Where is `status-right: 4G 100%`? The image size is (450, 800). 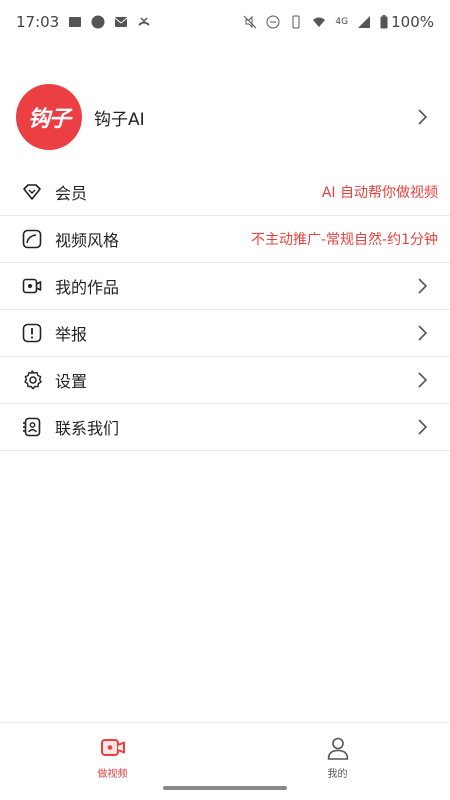 status-right: 4G 100% is located at coordinates (338, 22).